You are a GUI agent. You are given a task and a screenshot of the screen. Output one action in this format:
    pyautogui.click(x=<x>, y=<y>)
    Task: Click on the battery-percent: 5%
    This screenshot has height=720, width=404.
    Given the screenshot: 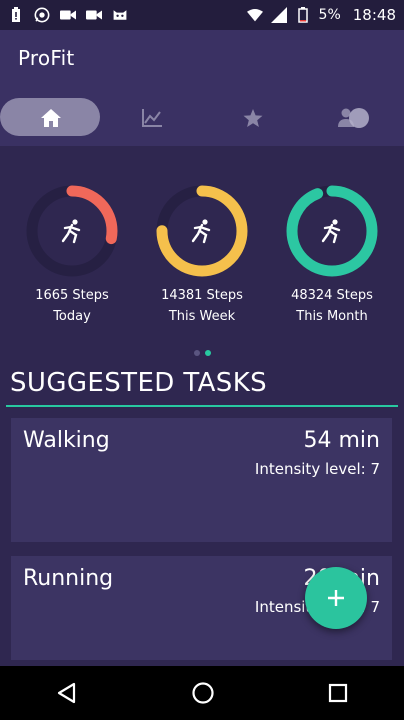 What is the action you would take?
    pyautogui.click(x=329, y=15)
    